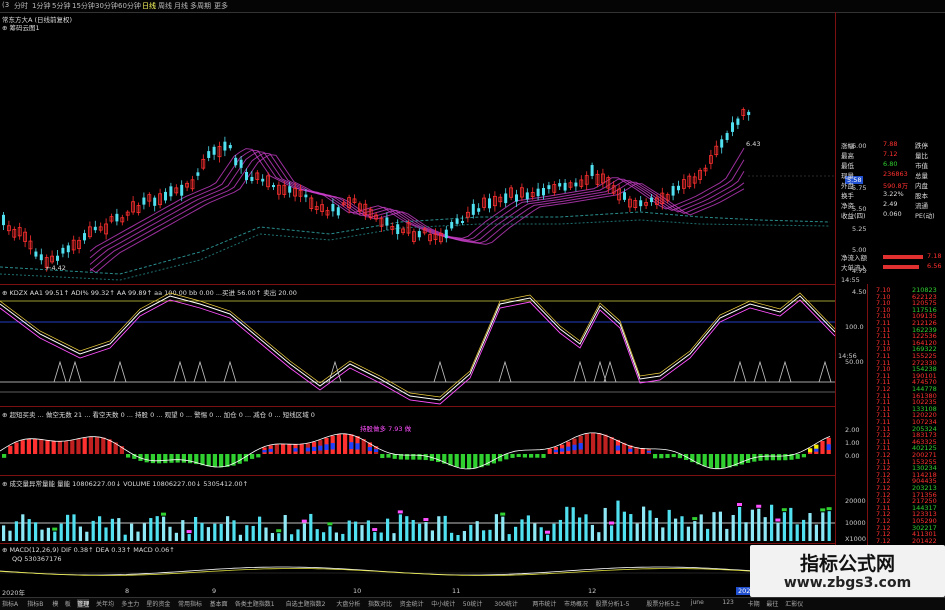 This screenshot has height=610, width=945. I want to click on fund-flow-value: 7.18, so click(934, 256).